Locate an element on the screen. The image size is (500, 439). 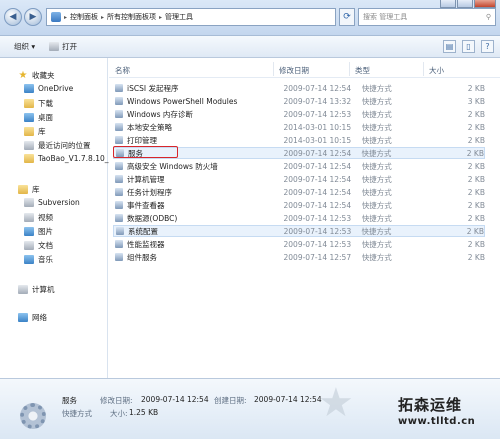
file-row: 性能监视器 2009-07-14 12:53 快捷方式 2 KB is located at coordinates (299, 244).